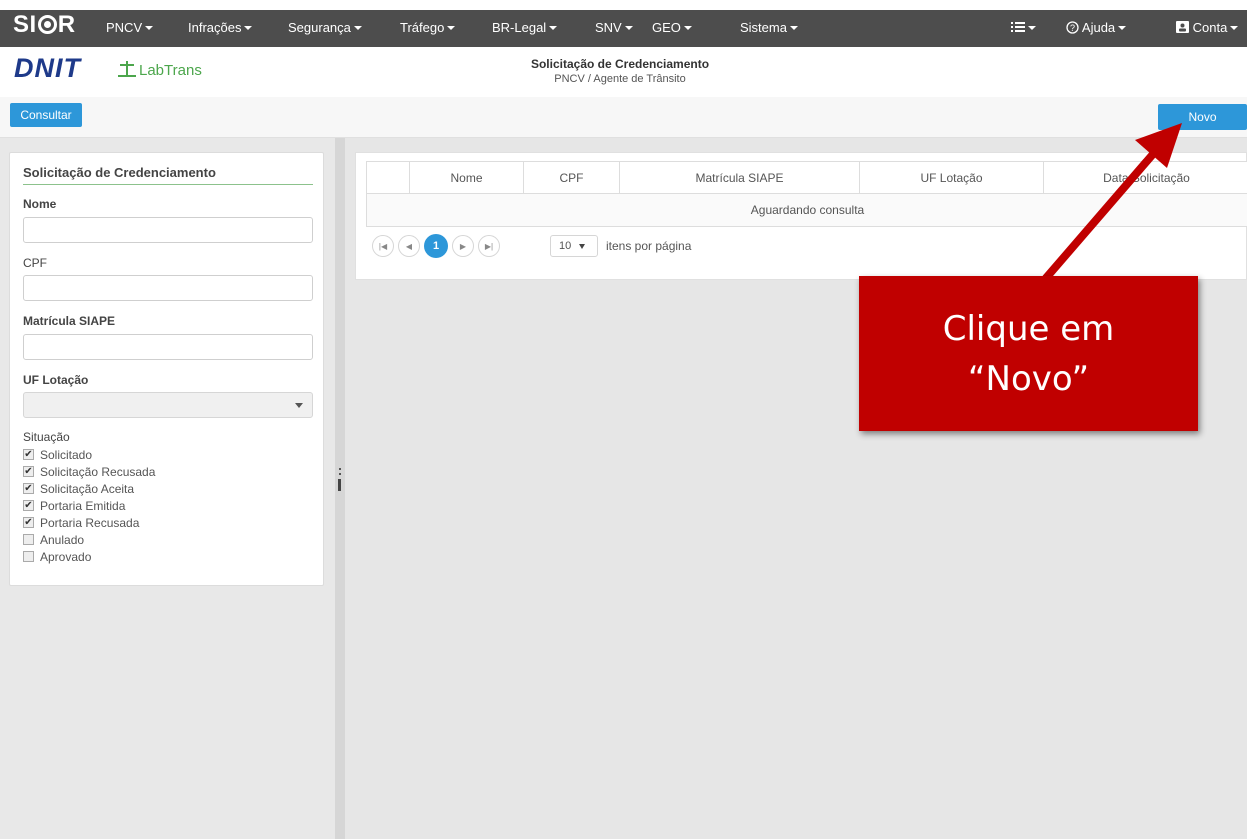  What do you see at coordinates (620, 64) in the screenshot?
I see `page-title: Solicitação de Credenciamento` at bounding box center [620, 64].